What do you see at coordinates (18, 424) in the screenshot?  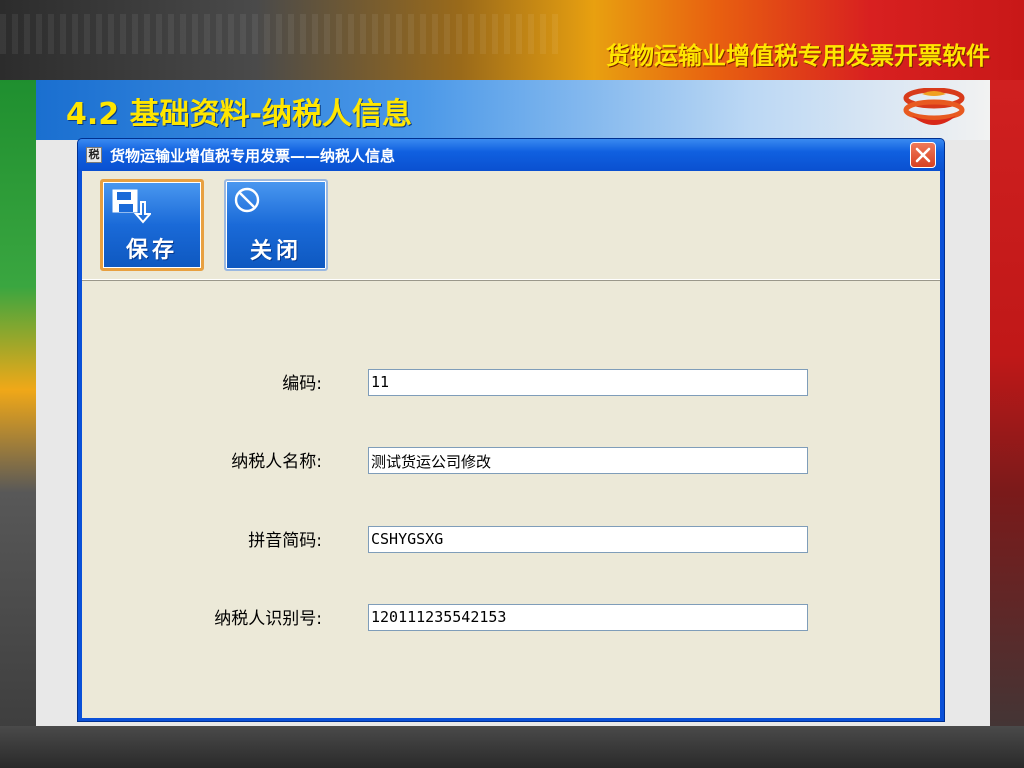 I see `slide-left-band` at bounding box center [18, 424].